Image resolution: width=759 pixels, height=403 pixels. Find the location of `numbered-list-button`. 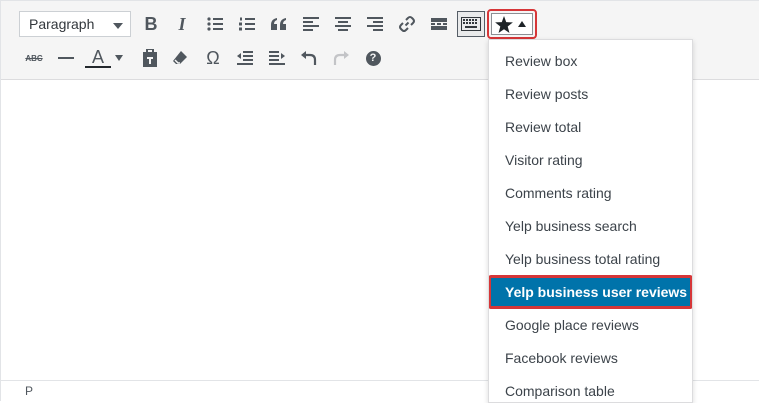

numbered-list-button is located at coordinates (247, 24).